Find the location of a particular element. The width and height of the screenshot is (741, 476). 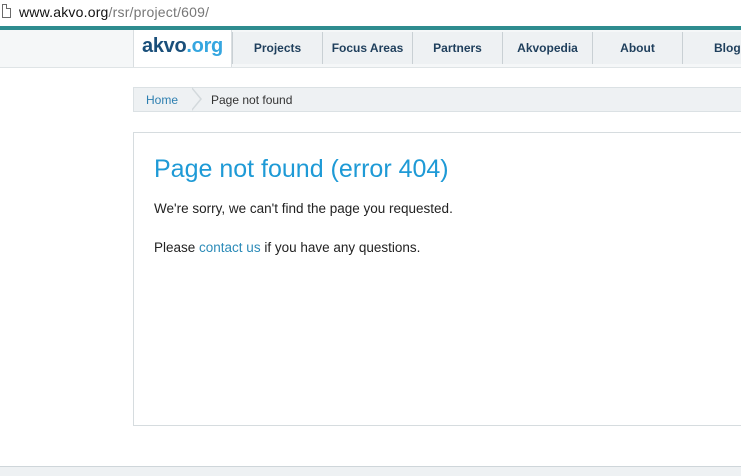

nav-item-focus-areas: Focus Areas is located at coordinates (368, 48).